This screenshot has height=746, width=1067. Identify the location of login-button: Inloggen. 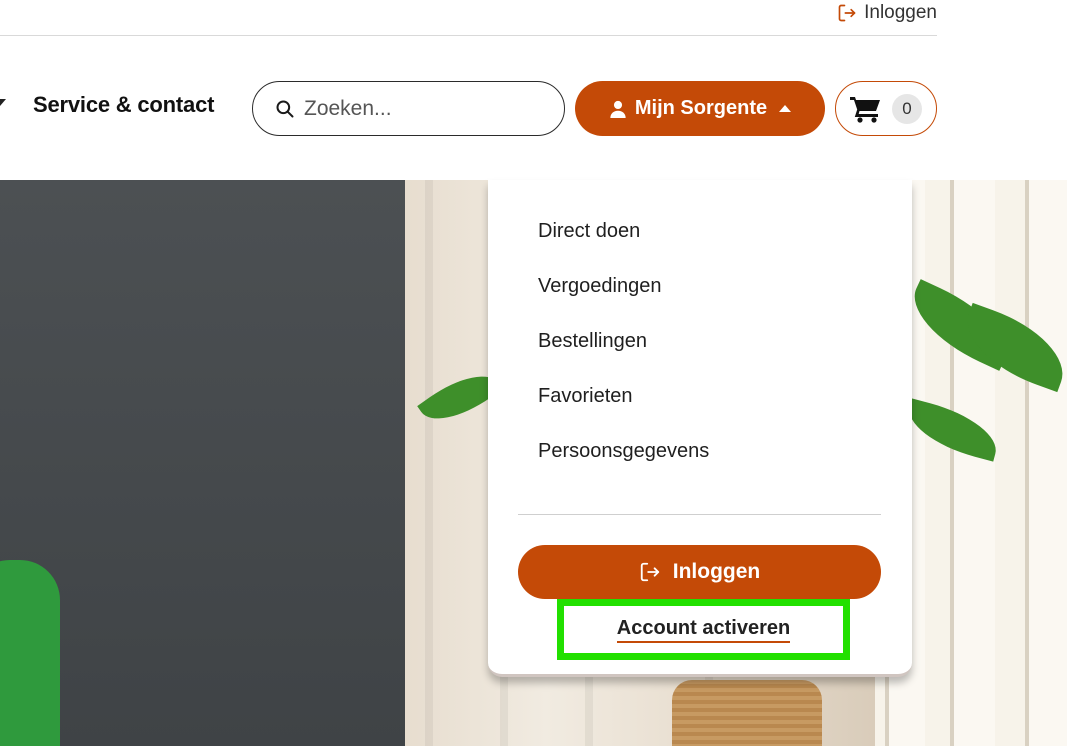
(699, 572).